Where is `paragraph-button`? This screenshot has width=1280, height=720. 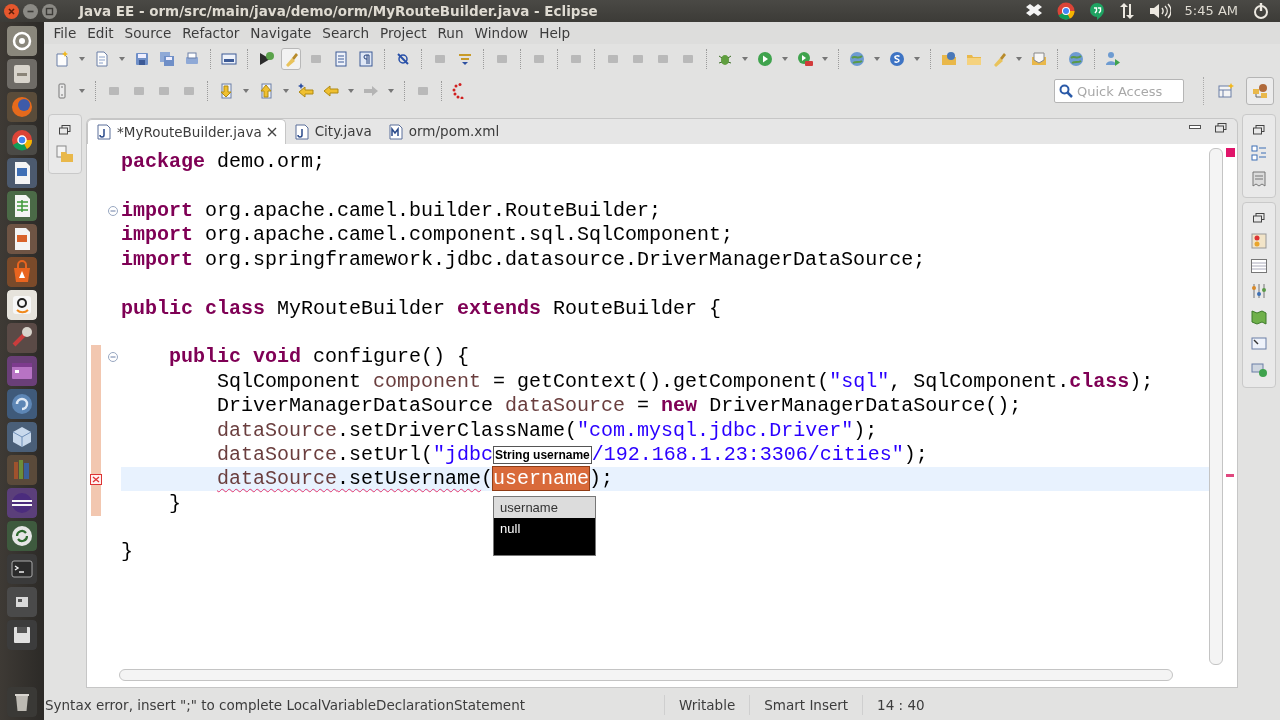 paragraph-button is located at coordinates (366, 59).